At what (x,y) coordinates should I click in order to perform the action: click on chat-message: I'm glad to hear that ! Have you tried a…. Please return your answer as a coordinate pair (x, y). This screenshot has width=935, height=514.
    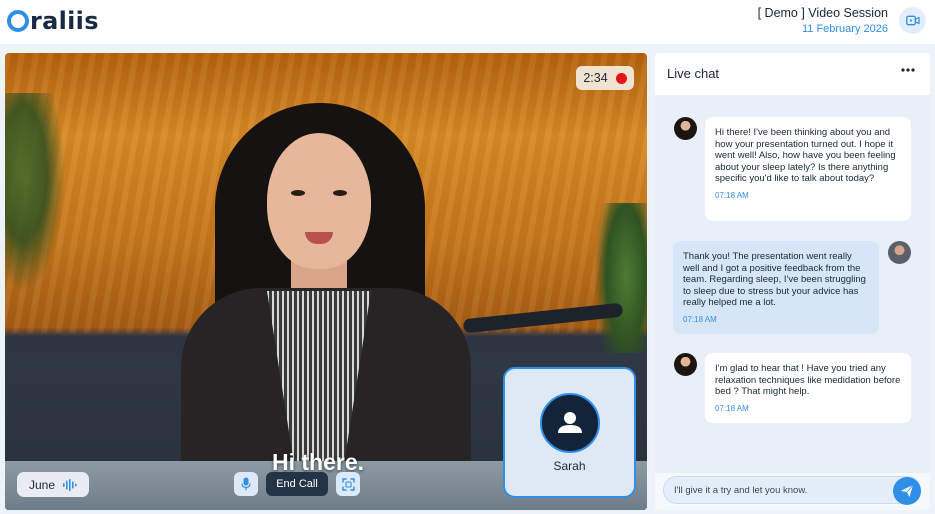
    Looking at the image, I should click on (808, 388).